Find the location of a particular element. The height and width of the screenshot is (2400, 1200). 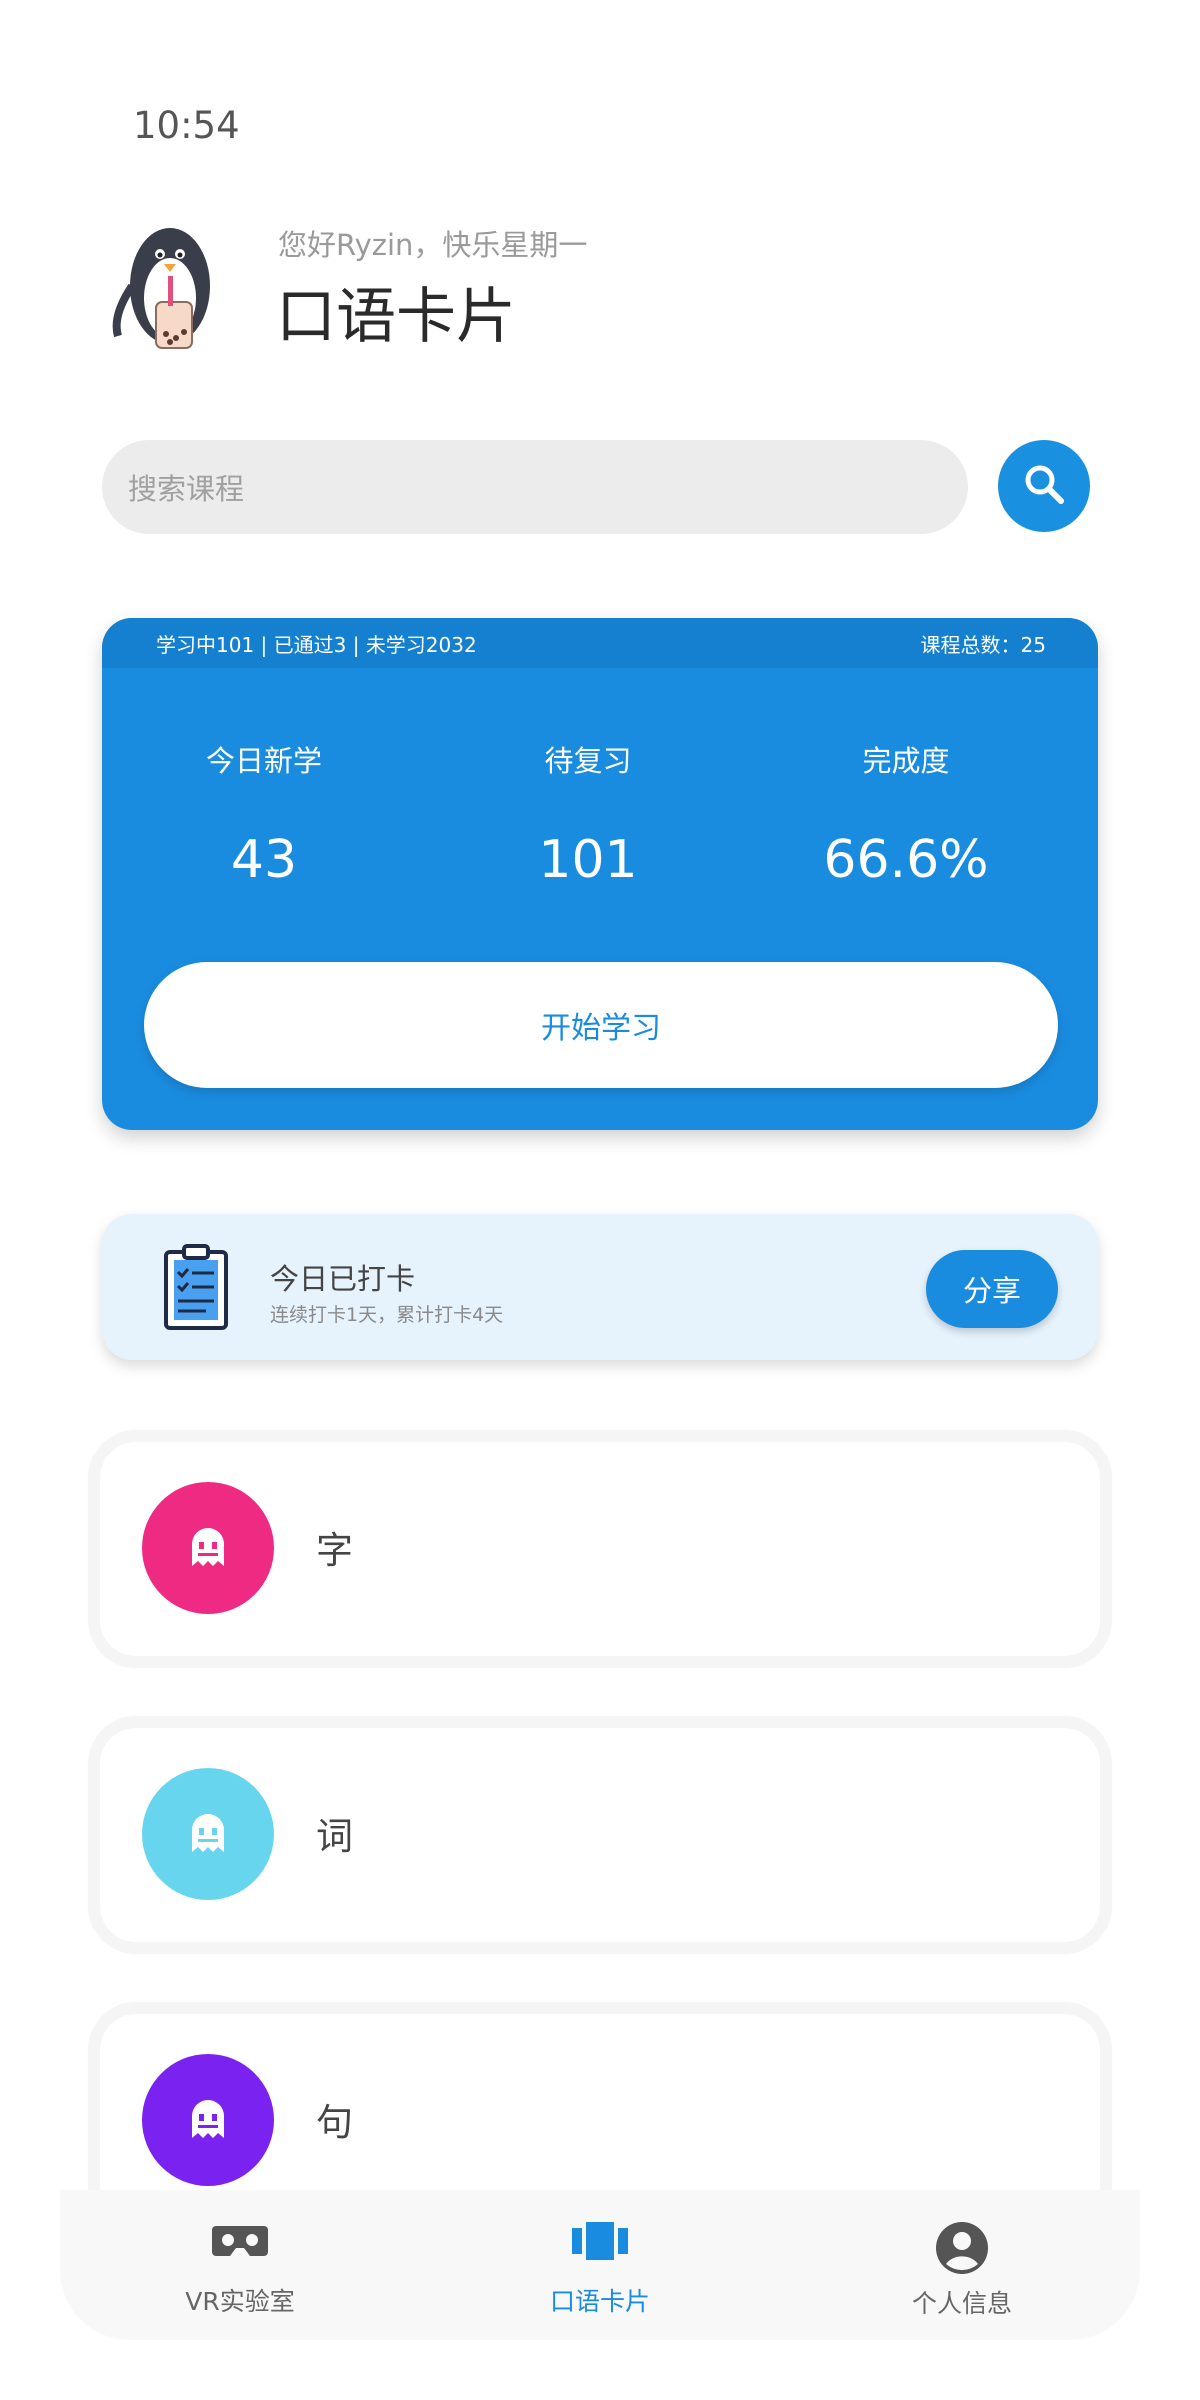

penguin-bubble-tea-icon is located at coordinates (173, 281).